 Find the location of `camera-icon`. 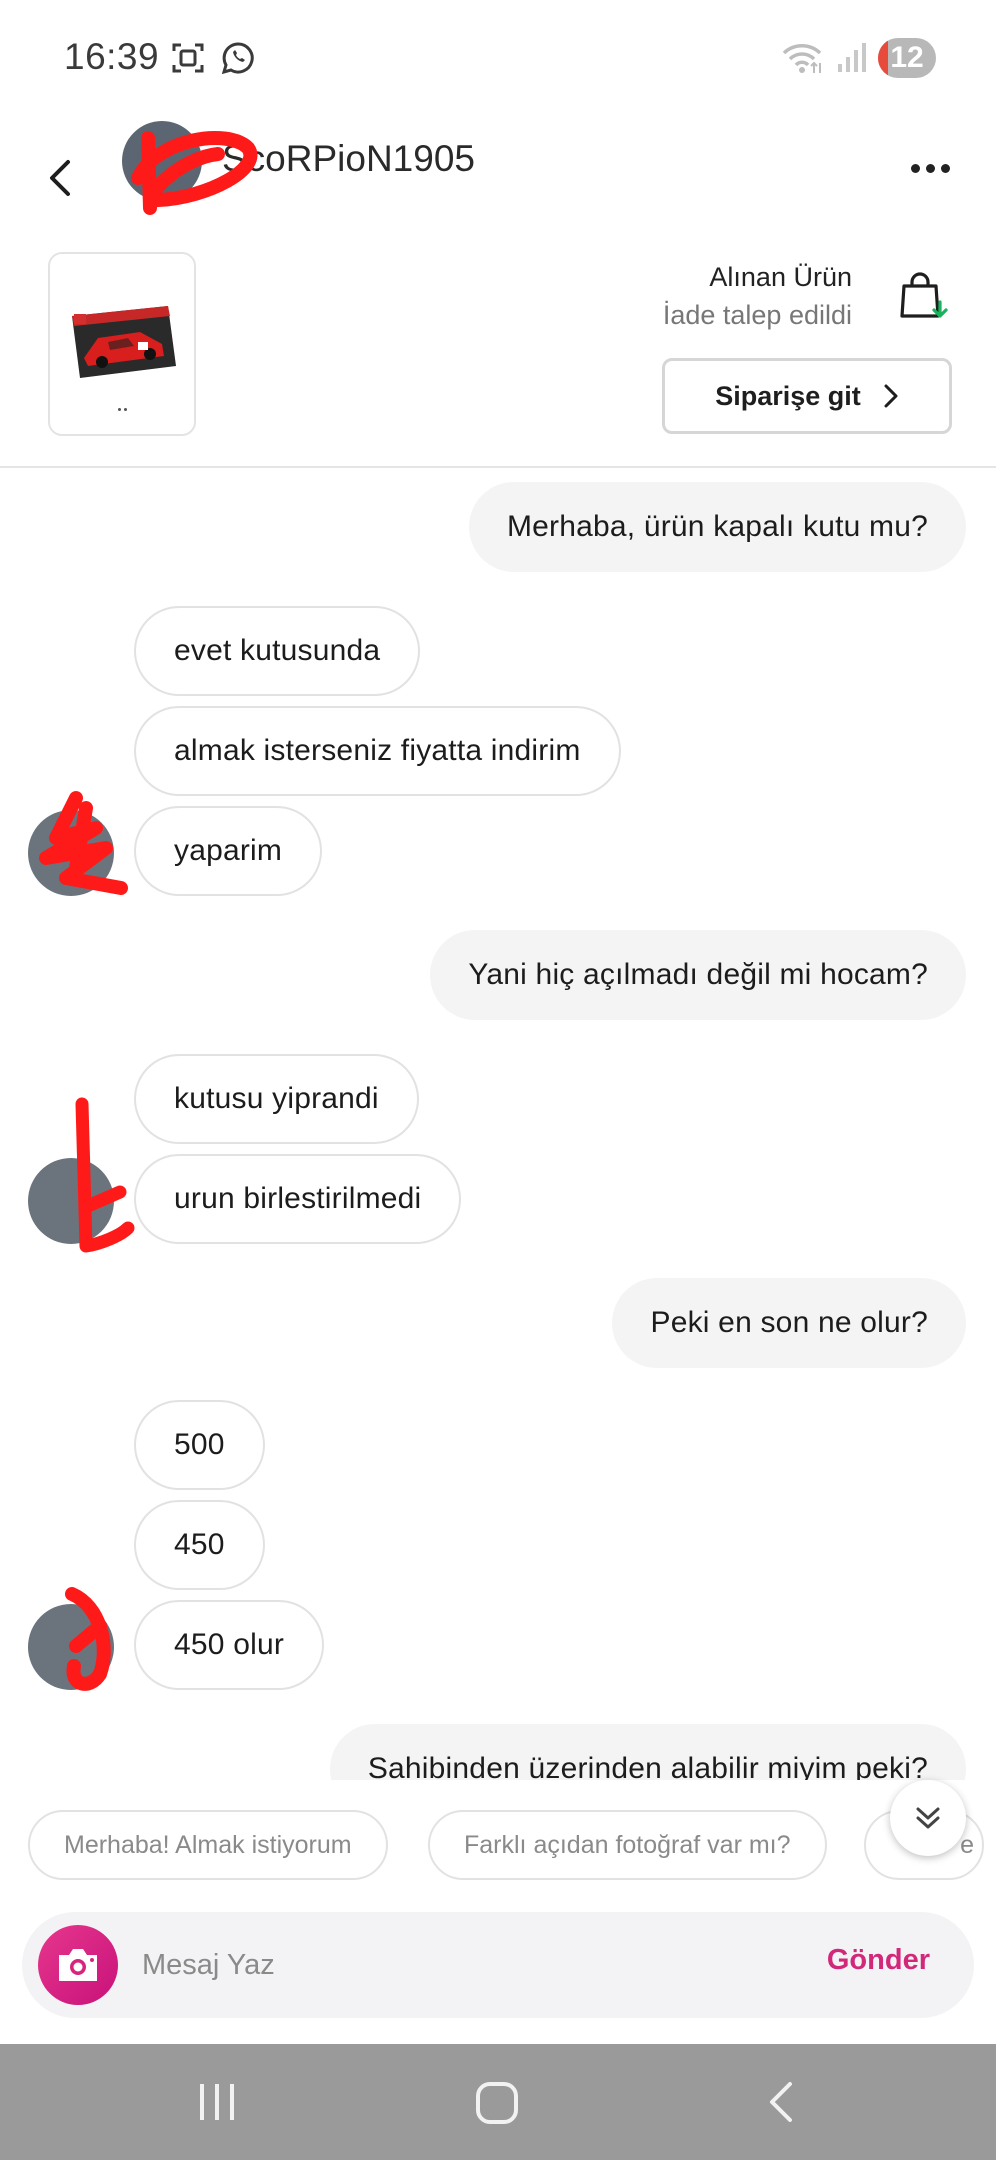

camera-icon is located at coordinates (78, 1965).